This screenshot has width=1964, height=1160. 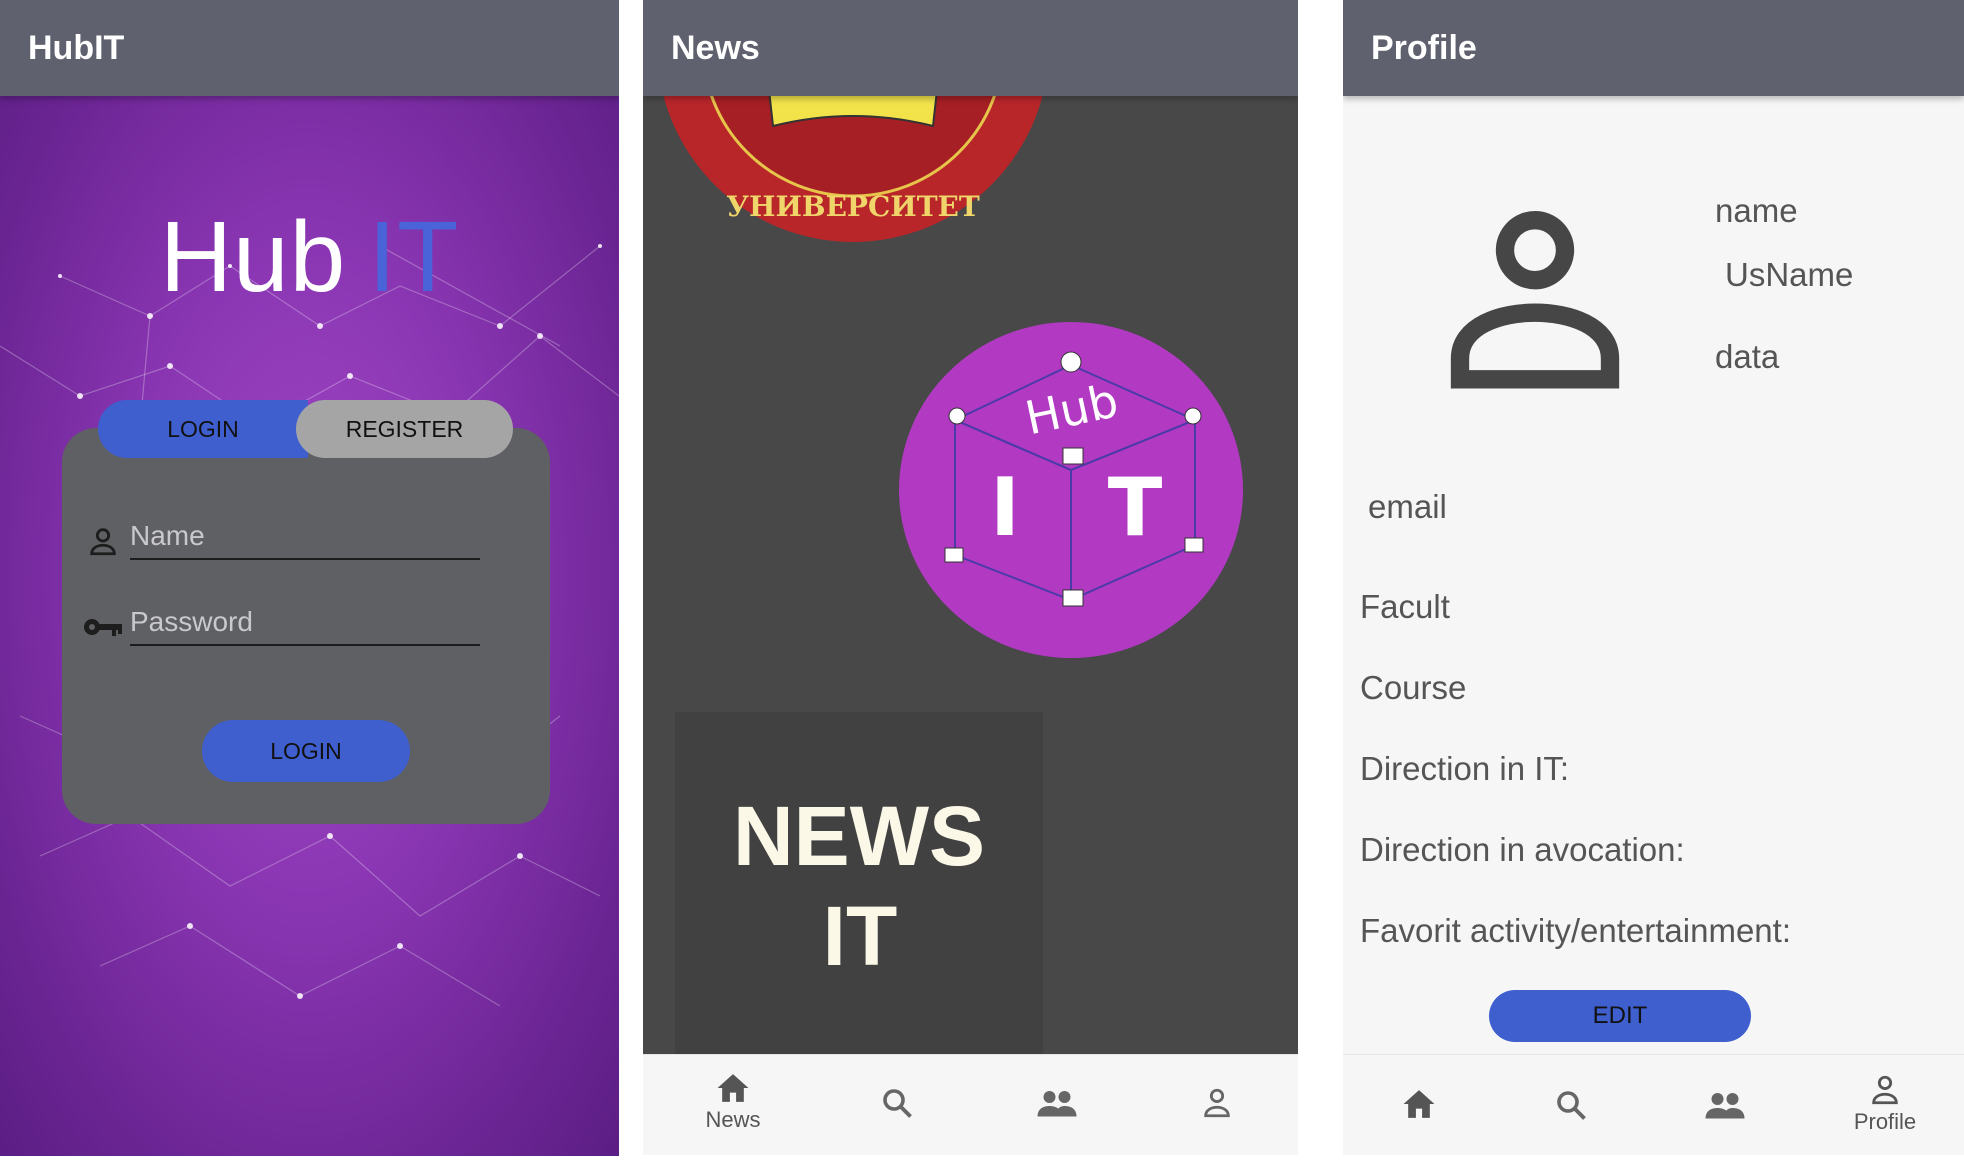 I want to click on avatar-person-icon, so click(x=1535, y=296).